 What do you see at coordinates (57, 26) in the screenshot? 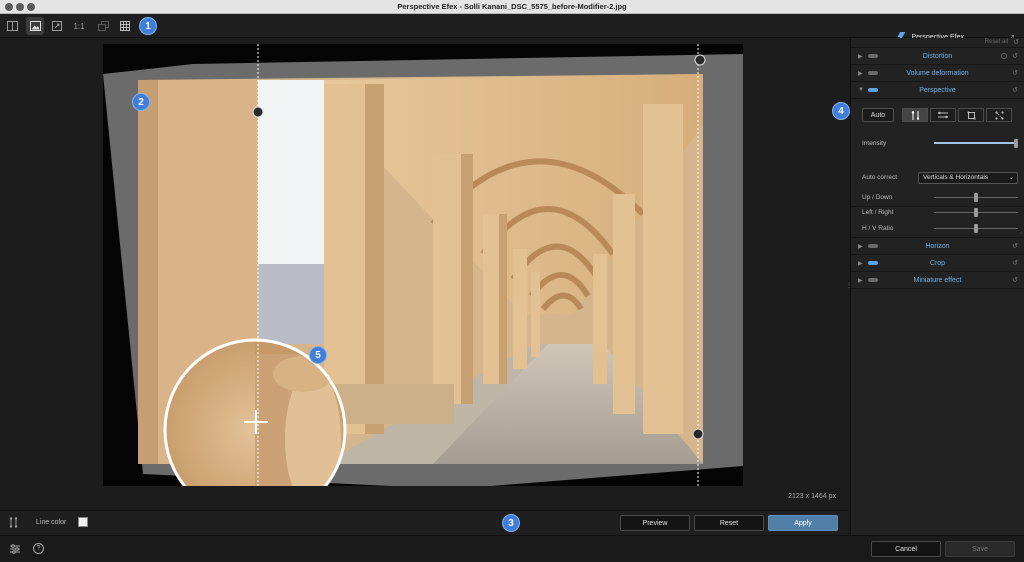
I see `fit-icon` at bounding box center [57, 26].